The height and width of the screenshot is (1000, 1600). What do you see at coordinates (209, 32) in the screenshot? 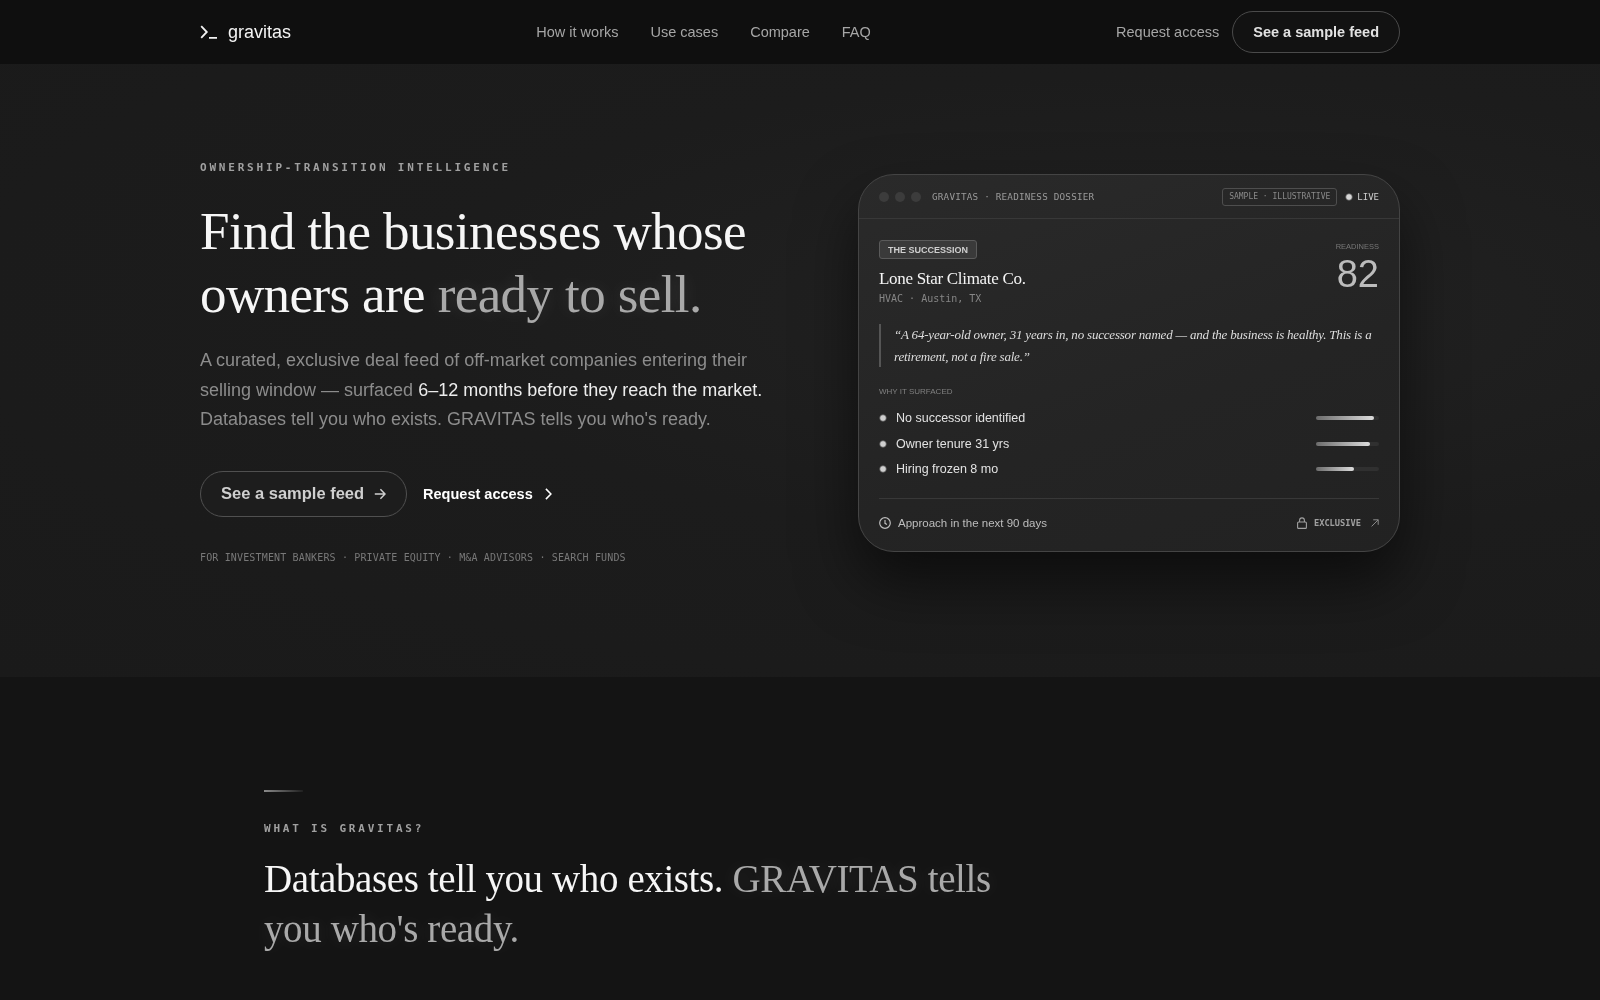
I see `terminal-prompt-icon` at bounding box center [209, 32].